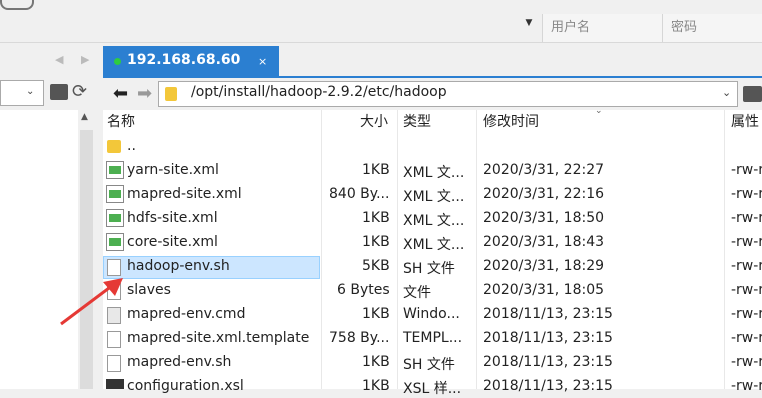 Image resolution: width=762 pixels, height=398 pixels. Describe the element at coordinates (544, 170) in the screenshot. I see `list-item-modified: 2020/3/31, 22:27` at that location.